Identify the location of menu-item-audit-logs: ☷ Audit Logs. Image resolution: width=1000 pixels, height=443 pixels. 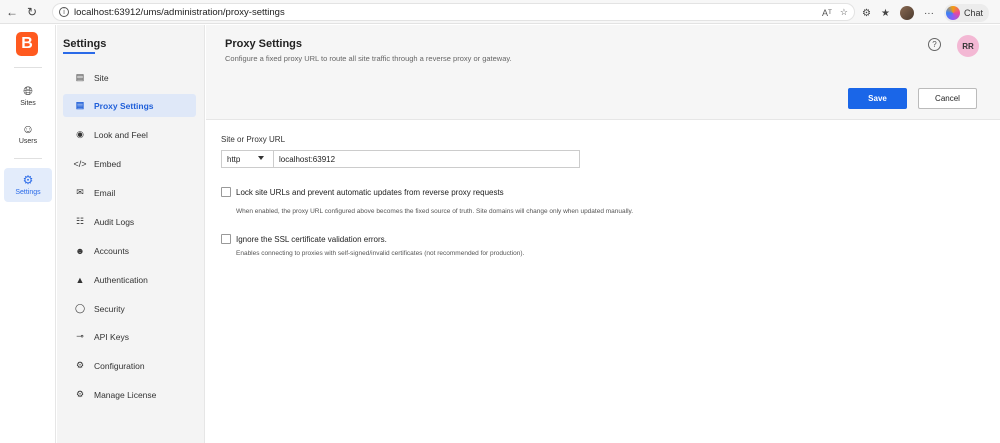
(129, 221).